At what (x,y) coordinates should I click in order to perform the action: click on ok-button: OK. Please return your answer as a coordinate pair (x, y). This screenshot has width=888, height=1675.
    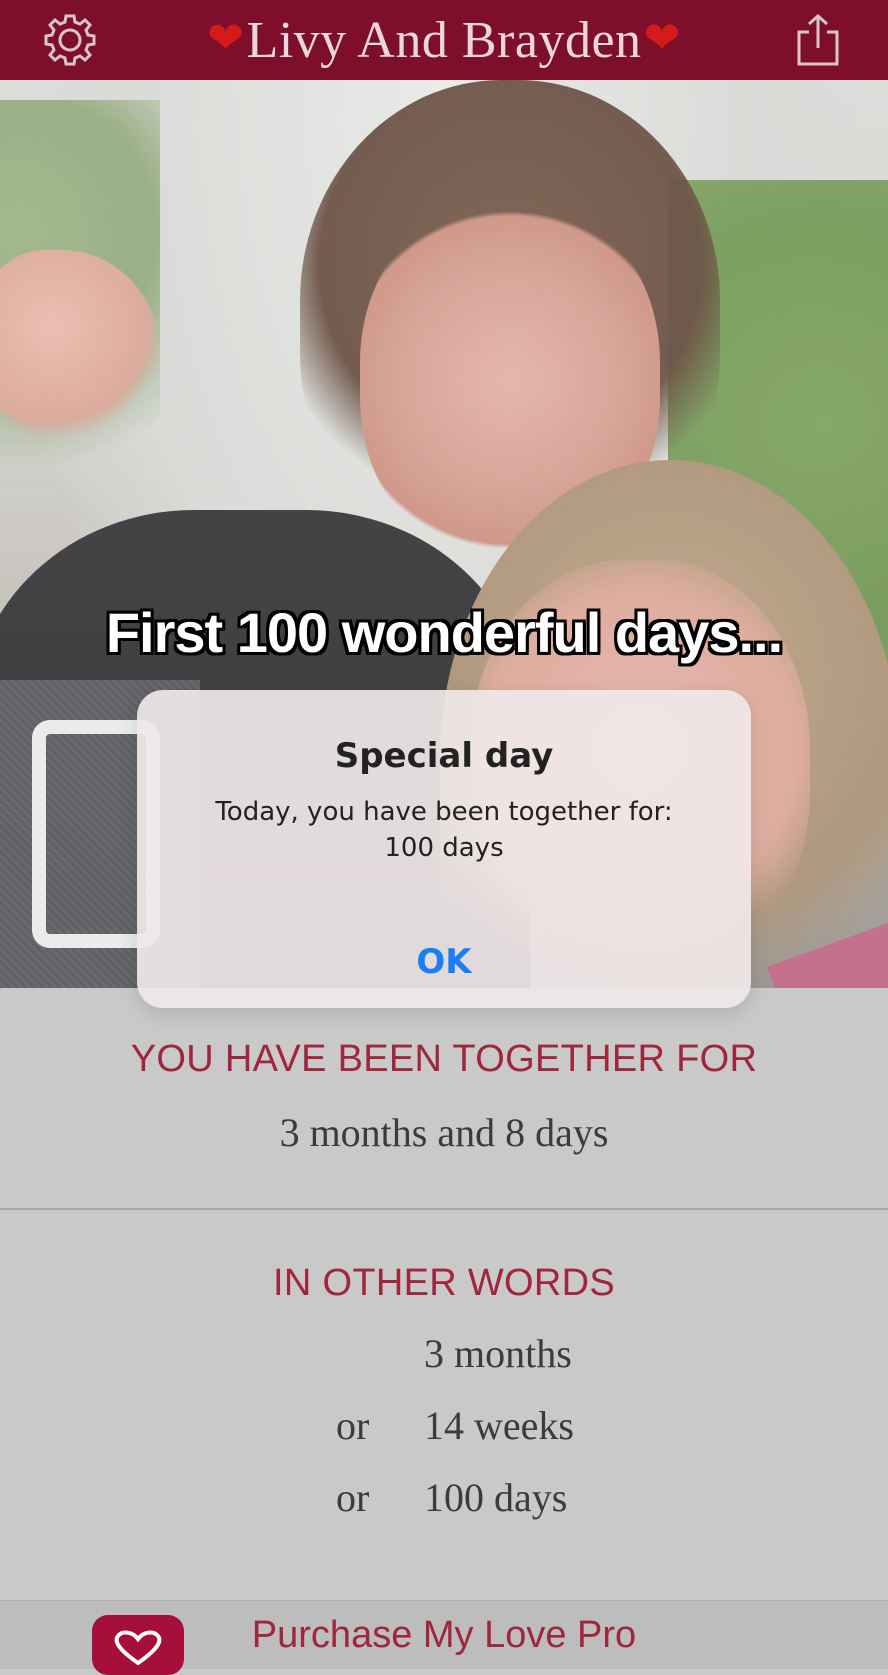
    Looking at the image, I should click on (444, 962).